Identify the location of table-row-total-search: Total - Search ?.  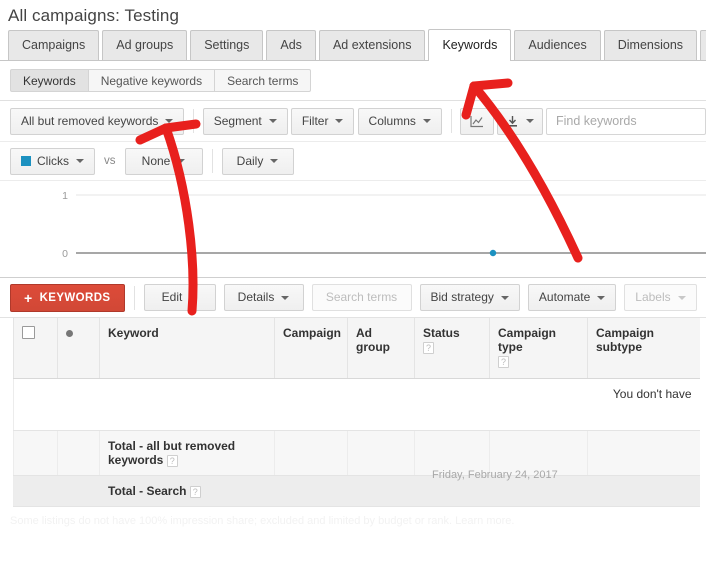
(356, 491).